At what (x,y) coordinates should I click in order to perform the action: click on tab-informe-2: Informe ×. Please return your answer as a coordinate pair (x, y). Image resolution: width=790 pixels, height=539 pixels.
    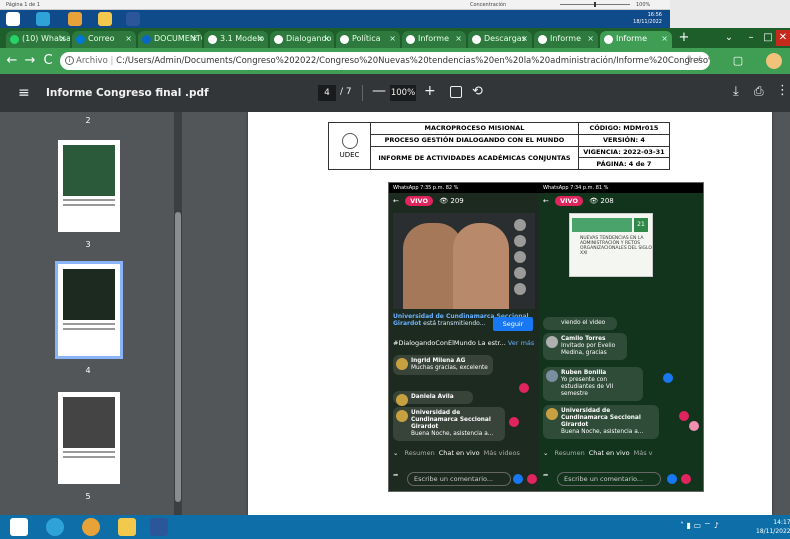
    Looking at the image, I should click on (566, 39).